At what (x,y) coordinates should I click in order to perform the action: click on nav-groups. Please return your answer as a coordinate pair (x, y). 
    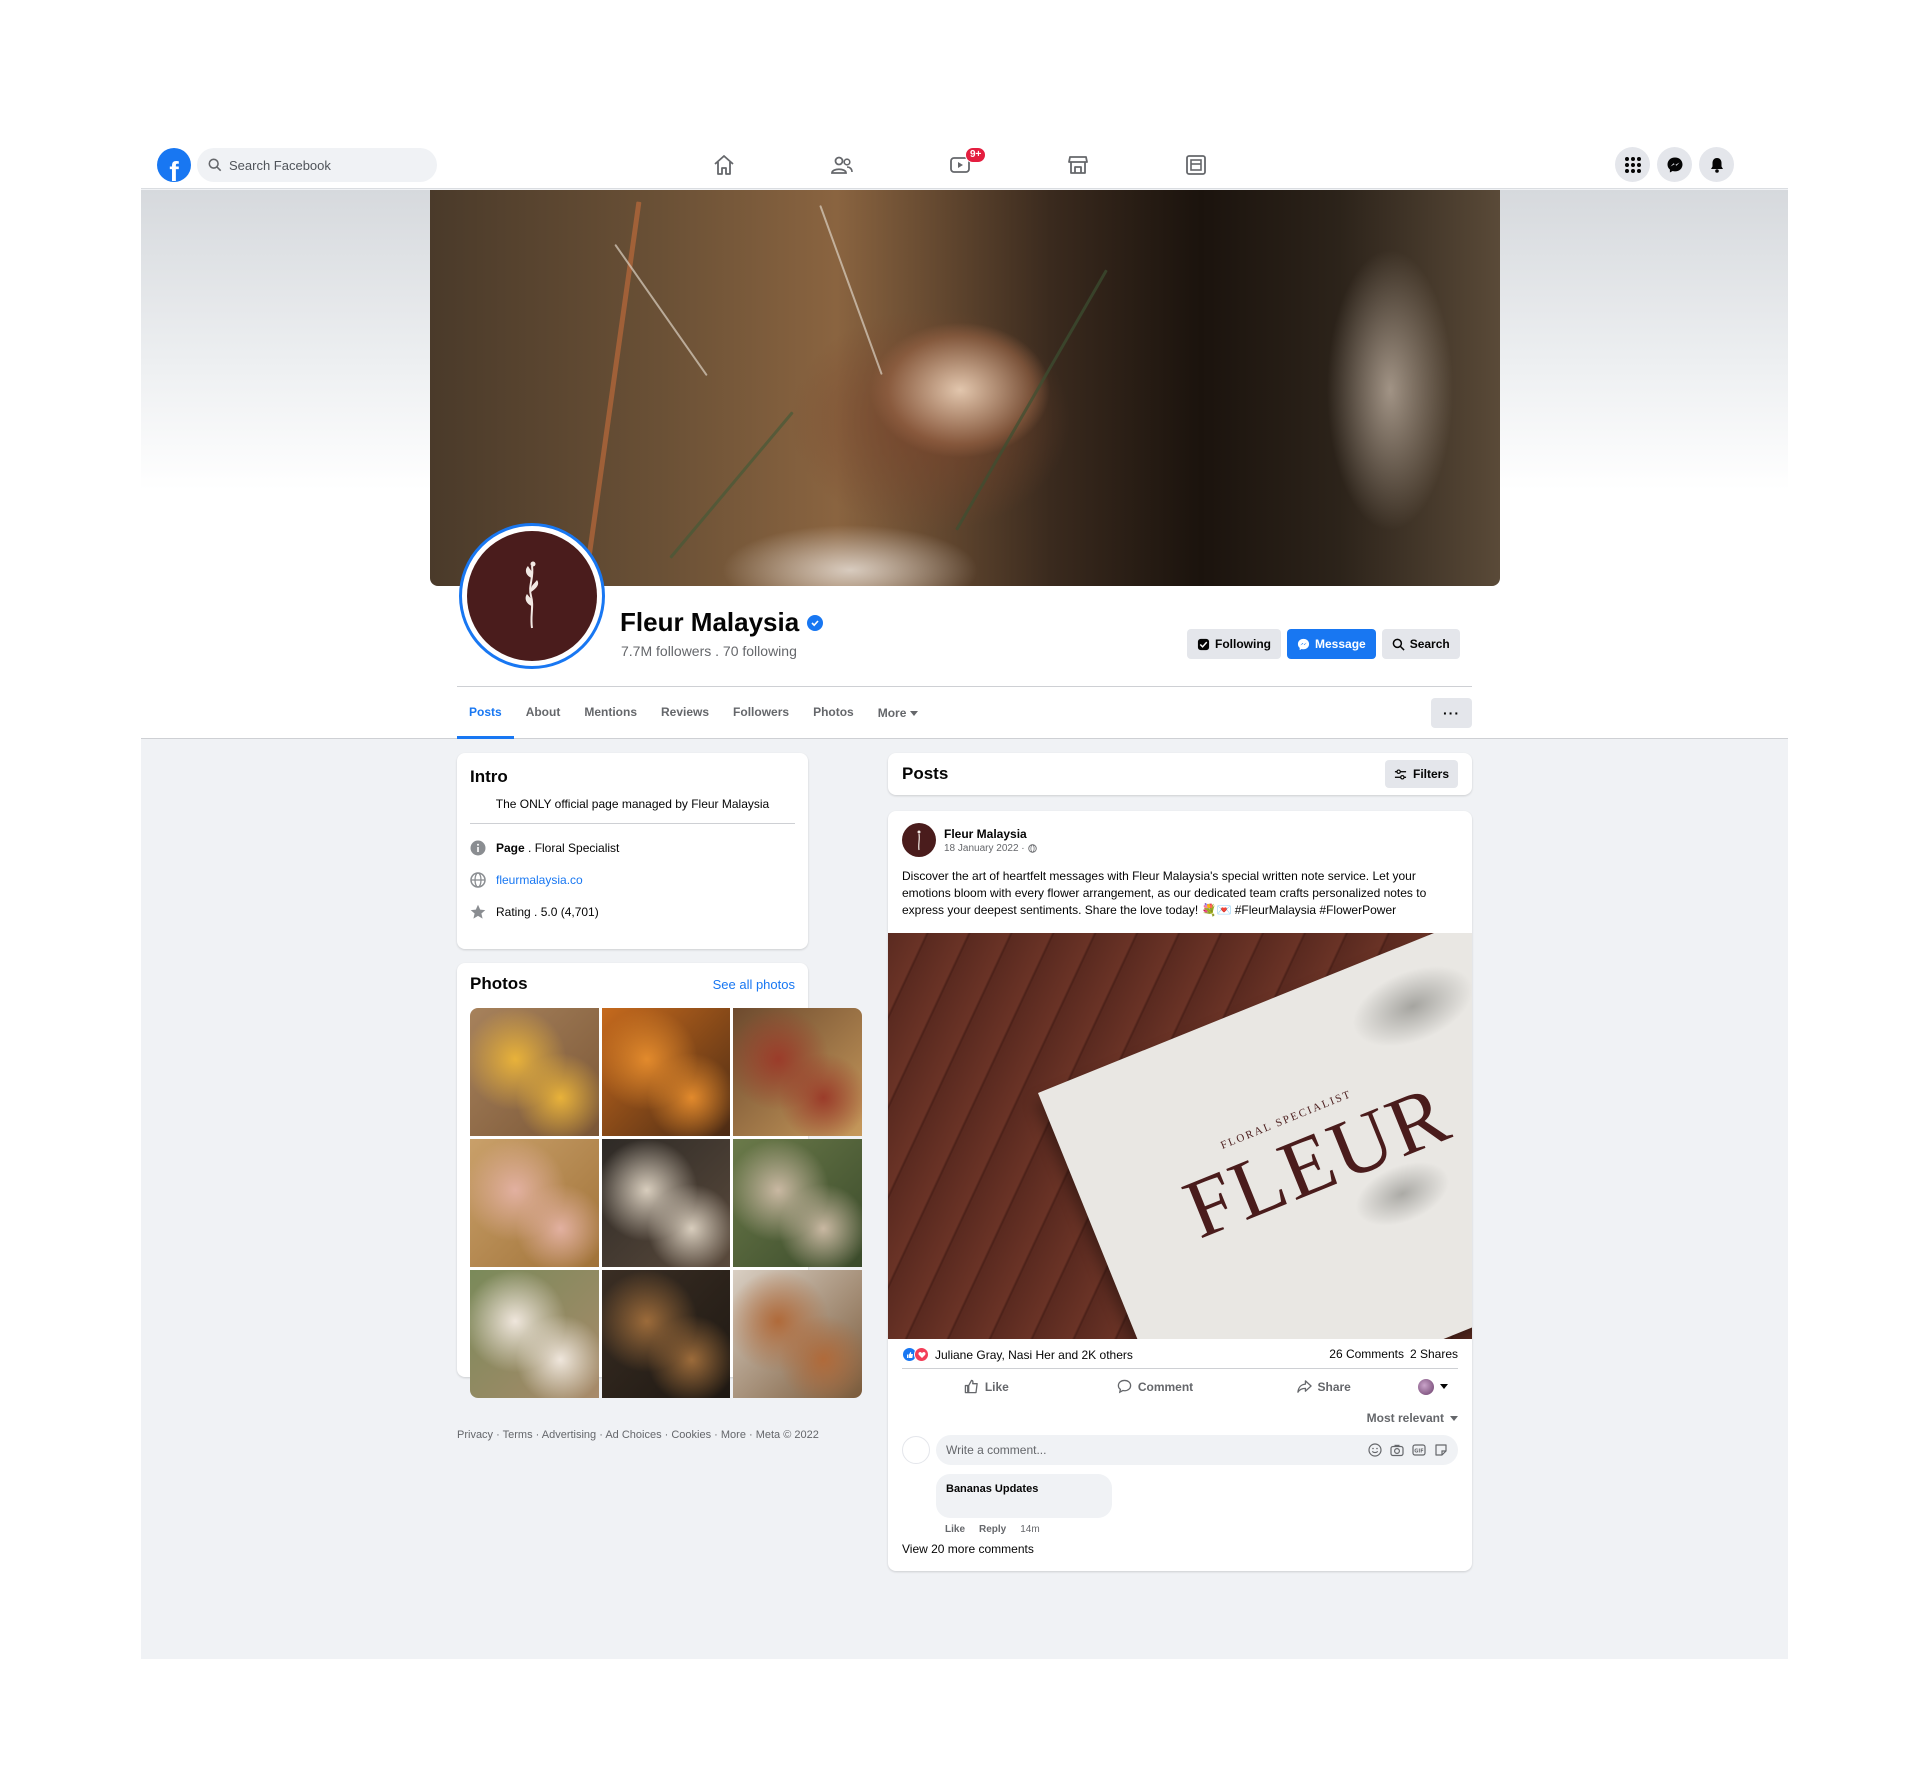
    Looking at the image, I should click on (1196, 165).